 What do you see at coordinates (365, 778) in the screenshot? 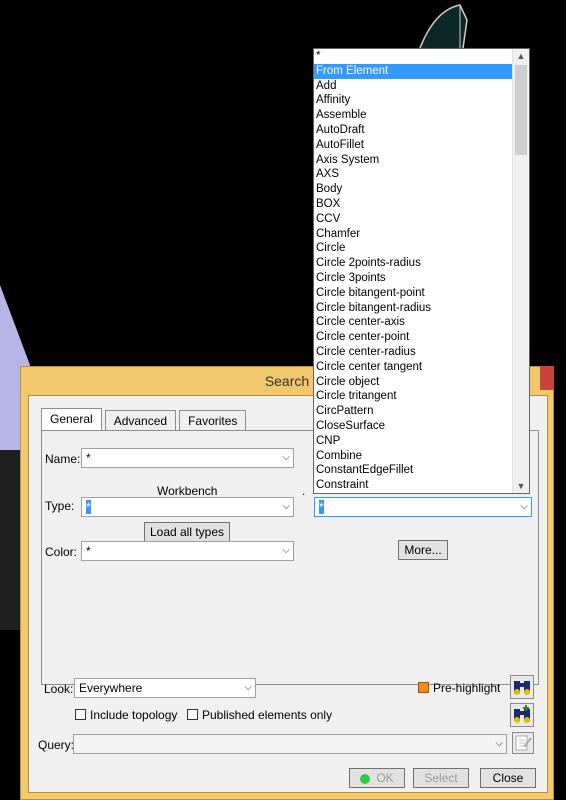
I see `ok-light-icon` at bounding box center [365, 778].